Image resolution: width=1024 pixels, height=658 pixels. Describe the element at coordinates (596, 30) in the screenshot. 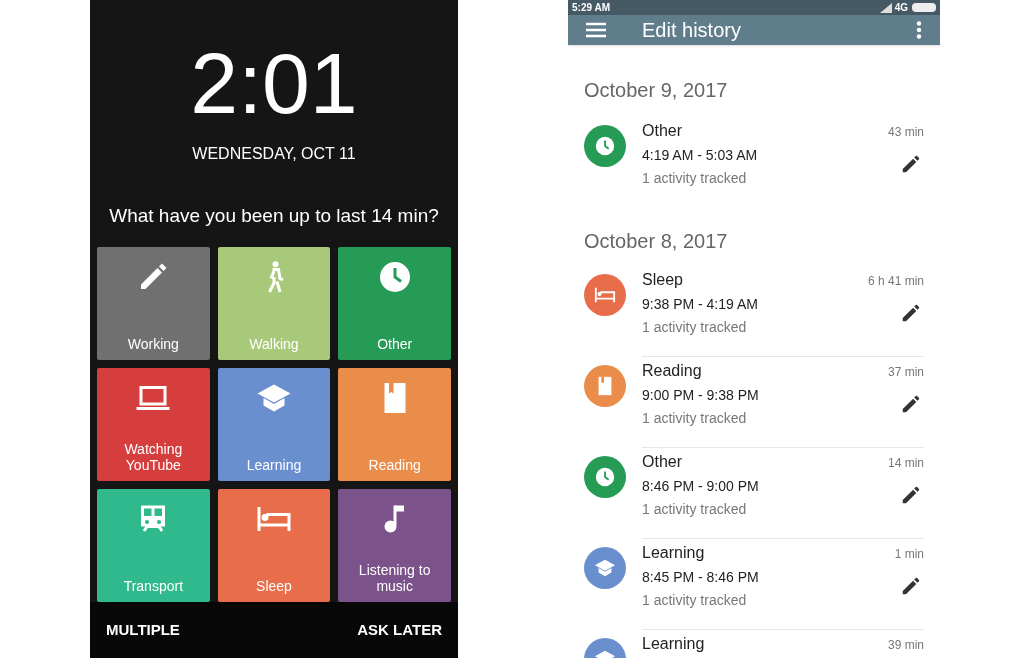

I see `menu-icon` at that location.